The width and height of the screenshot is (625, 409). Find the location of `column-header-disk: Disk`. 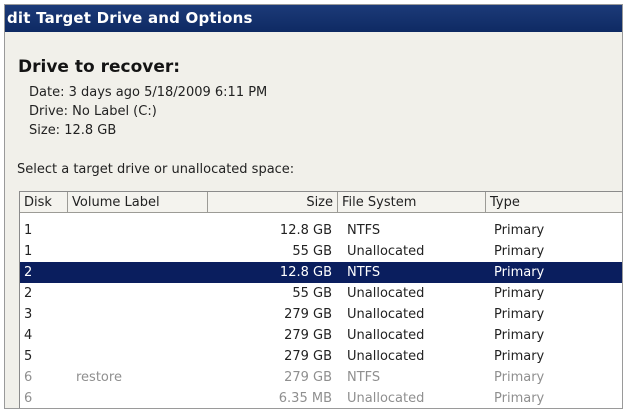

column-header-disk: Disk is located at coordinates (44, 202).